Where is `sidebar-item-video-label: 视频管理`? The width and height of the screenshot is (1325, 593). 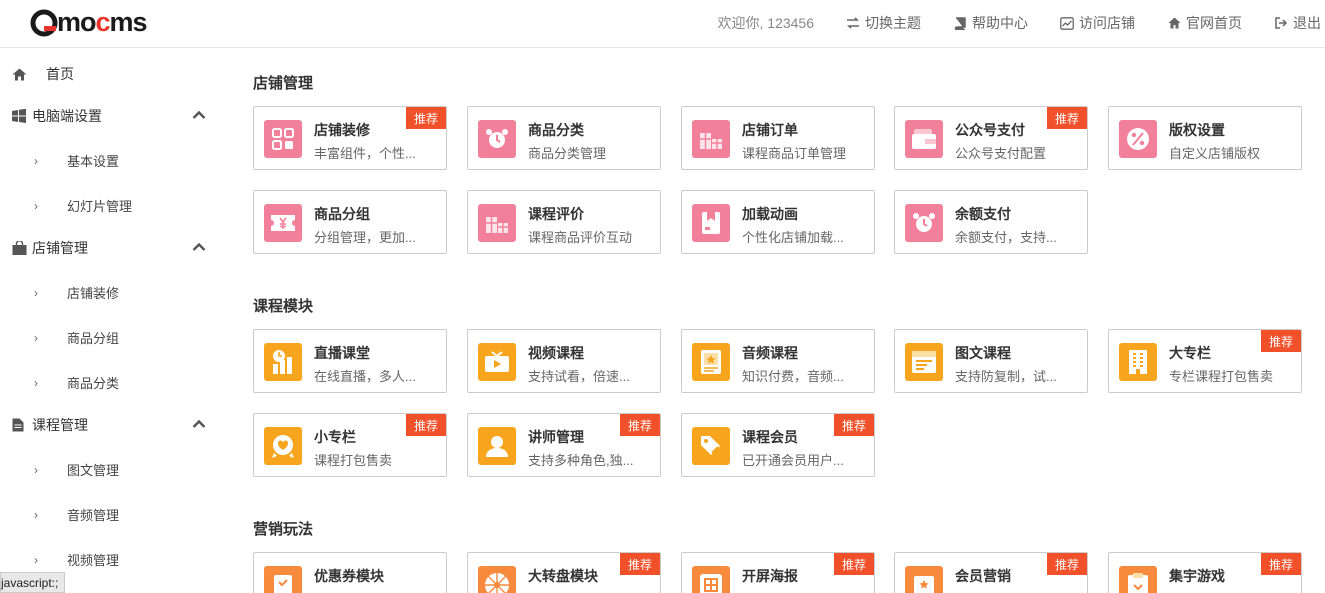
sidebar-item-video-label: 视频管理 is located at coordinates (93, 560).